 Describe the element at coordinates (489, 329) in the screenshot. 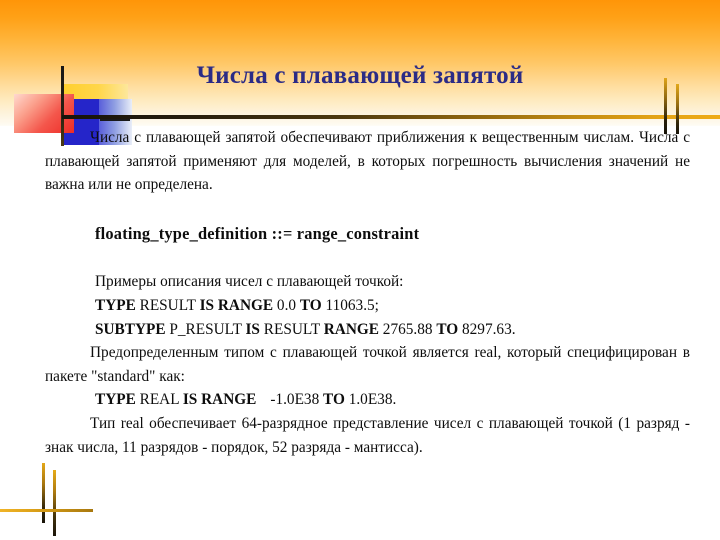

I see `value-high: 8297.63.` at that location.